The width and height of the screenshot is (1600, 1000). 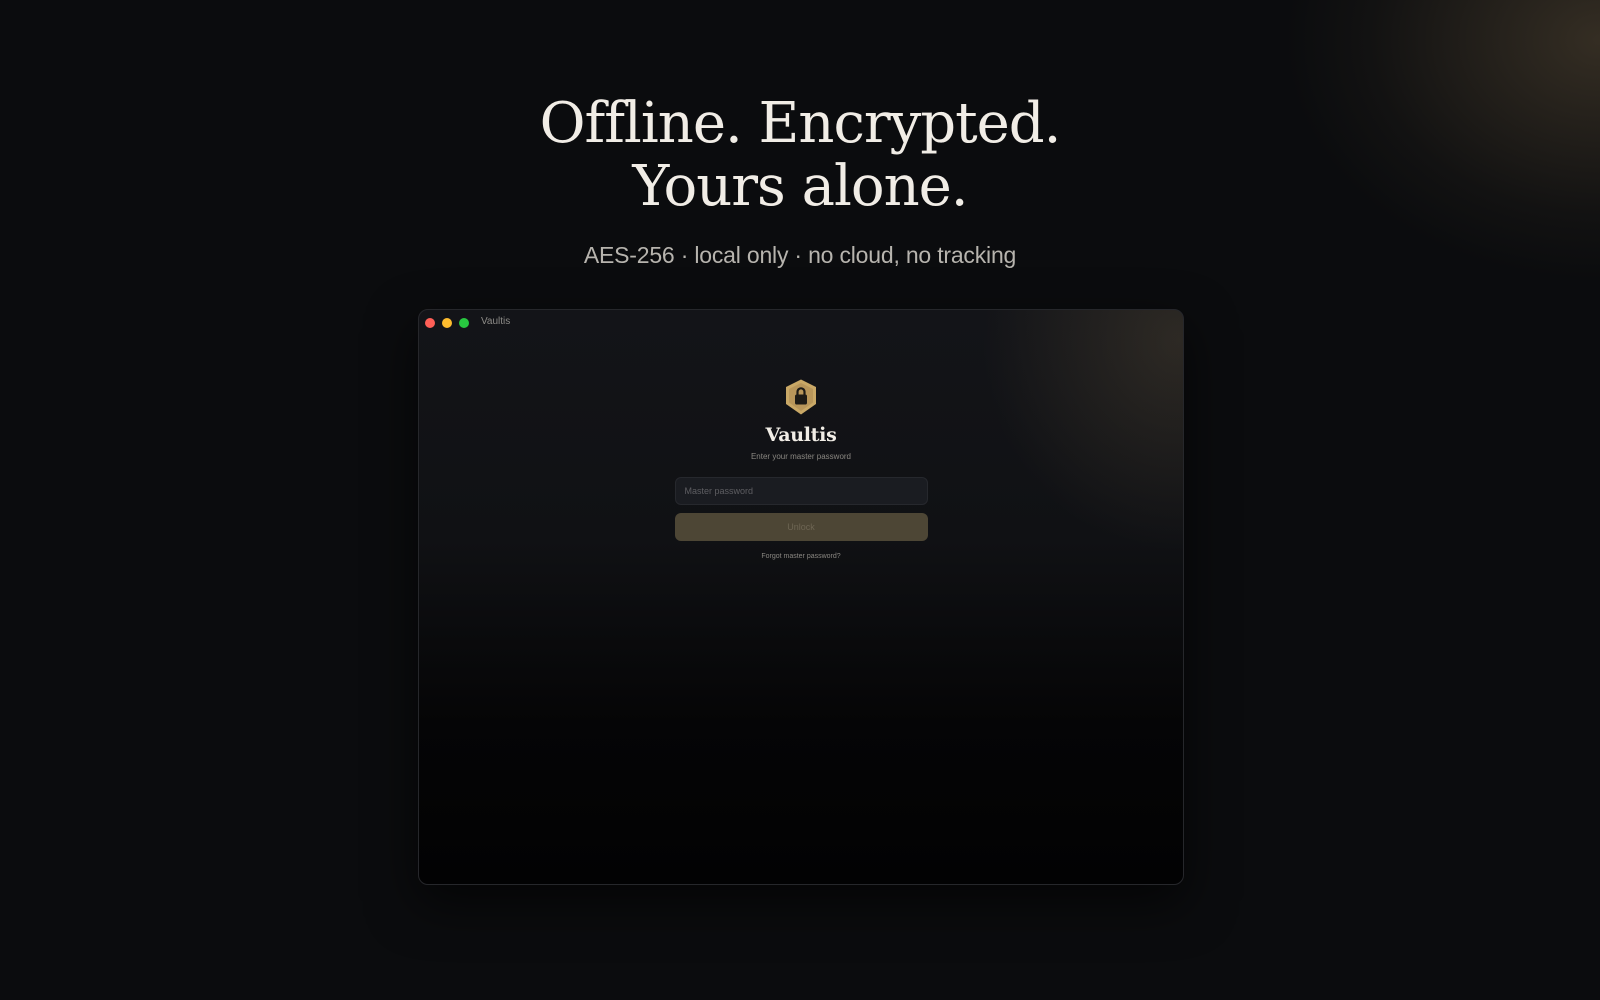 What do you see at coordinates (801, 527) in the screenshot?
I see `unlock-button: Unlock` at bounding box center [801, 527].